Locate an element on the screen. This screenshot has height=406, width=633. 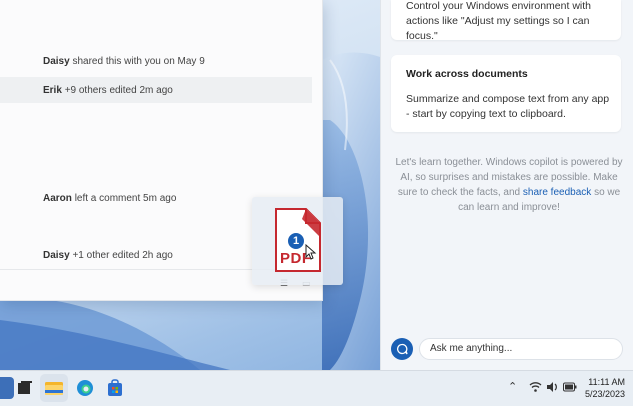
activity-item: Daisy shared this with you on May 9 is located at coordinates (156, 61).